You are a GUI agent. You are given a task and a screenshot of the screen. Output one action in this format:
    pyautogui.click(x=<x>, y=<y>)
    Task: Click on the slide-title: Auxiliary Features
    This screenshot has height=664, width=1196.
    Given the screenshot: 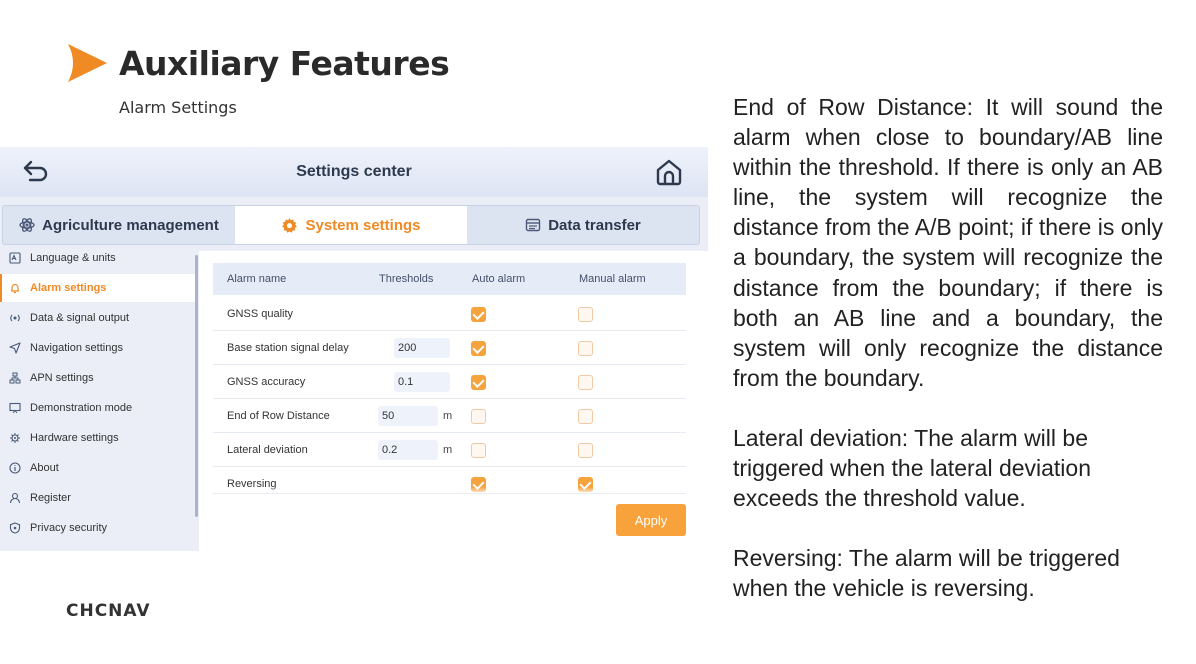 What is the action you would take?
    pyautogui.click(x=284, y=63)
    